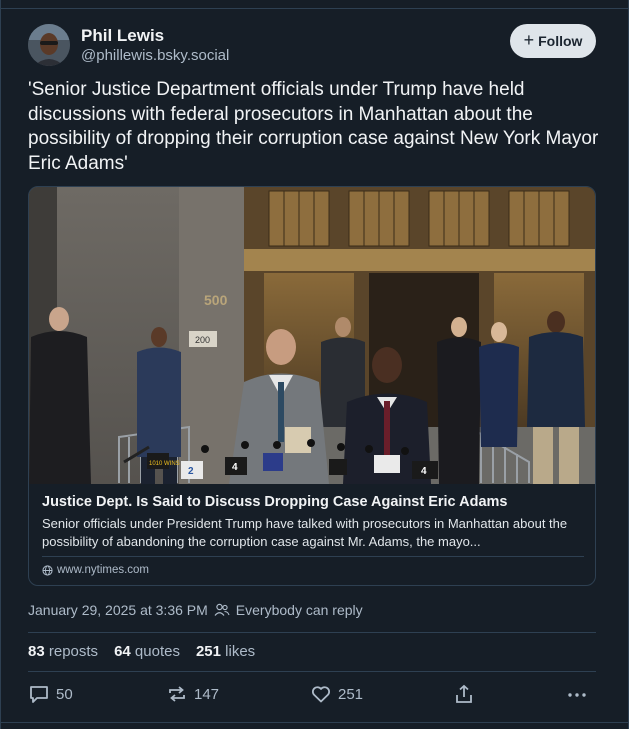  What do you see at coordinates (192, 694) in the screenshot?
I see `repost-button: 147` at bounding box center [192, 694].